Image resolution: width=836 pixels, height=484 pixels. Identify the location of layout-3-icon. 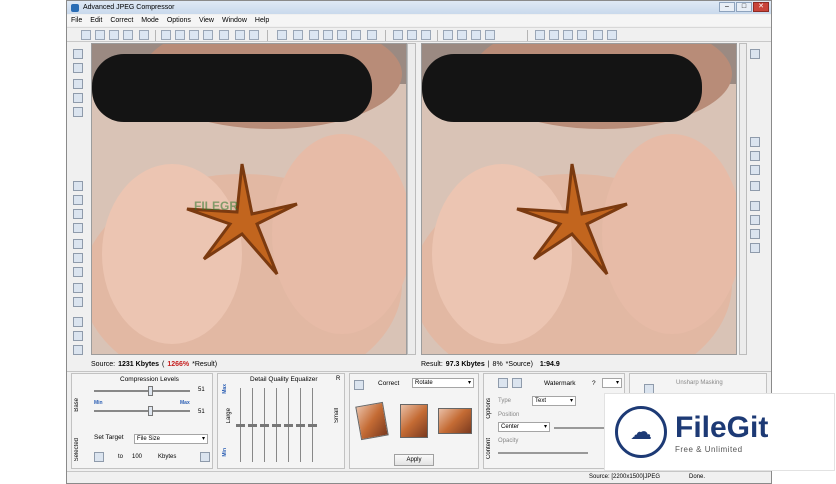
(568, 35).